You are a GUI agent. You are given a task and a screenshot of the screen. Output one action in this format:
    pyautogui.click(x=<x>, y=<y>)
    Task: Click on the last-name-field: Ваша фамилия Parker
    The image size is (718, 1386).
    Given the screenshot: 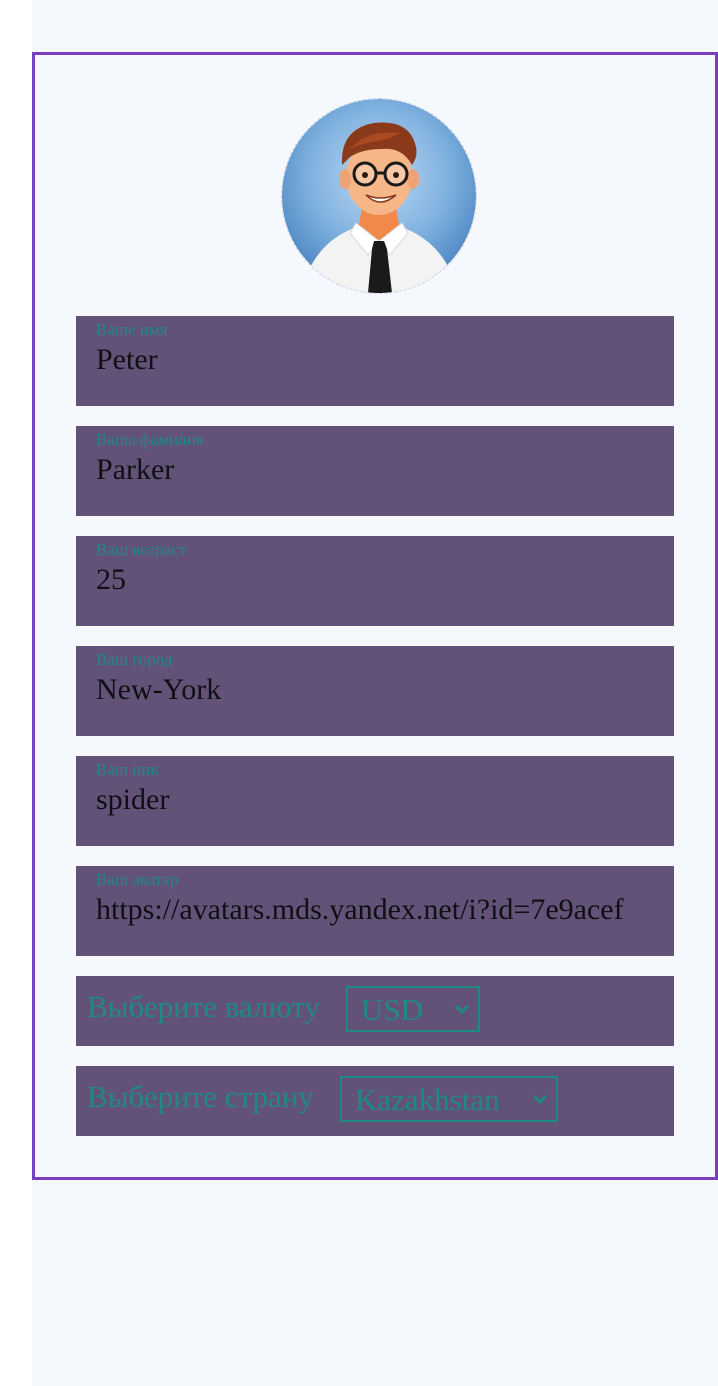 What is the action you would take?
    pyautogui.click(x=375, y=471)
    